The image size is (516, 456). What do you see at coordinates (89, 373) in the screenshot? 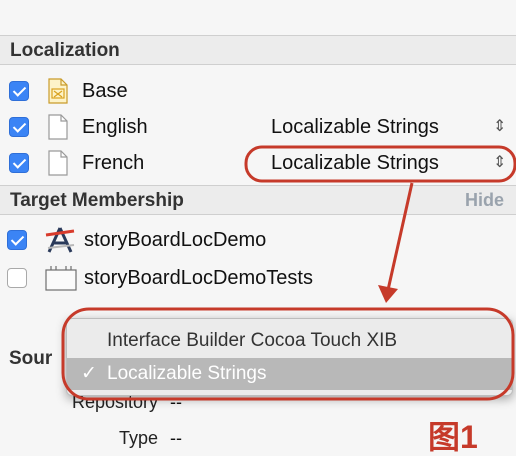
I see `checkmark-icon: ✓` at bounding box center [89, 373].